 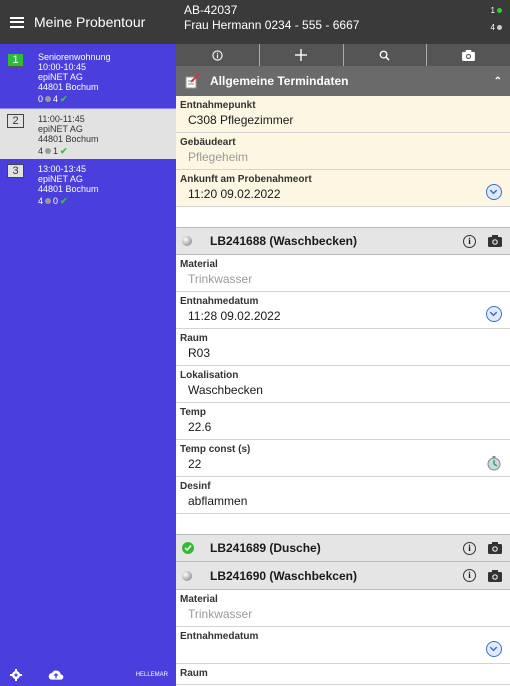 I want to click on done-dot-icon, so click(x=499, y=10).